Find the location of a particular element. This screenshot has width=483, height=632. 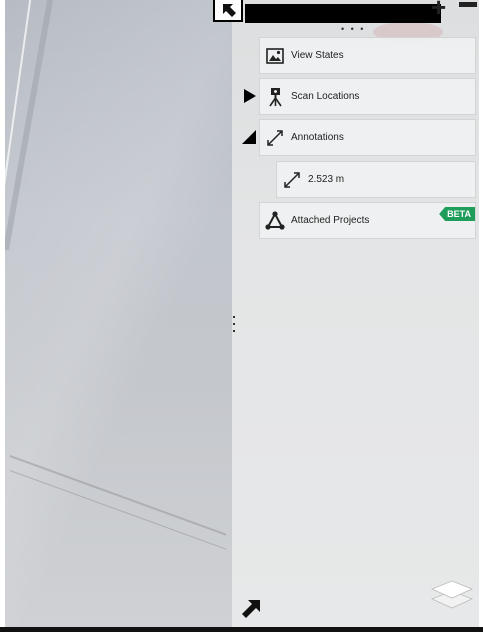

zoom-in-button: + is located at coordinates (438, 10).